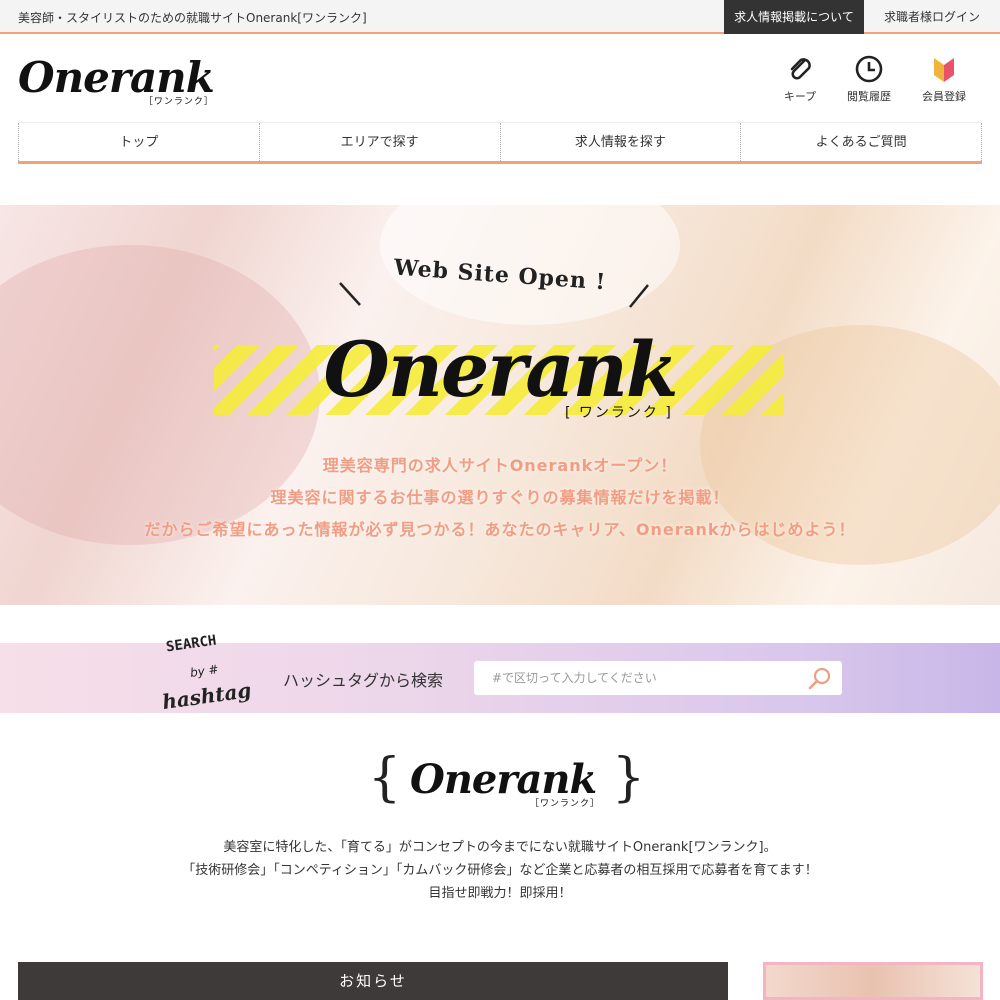  Describe the element at coordinates (206, 696) in the screenshot. I see `badge-hashtag-text: hashtag` at that location.